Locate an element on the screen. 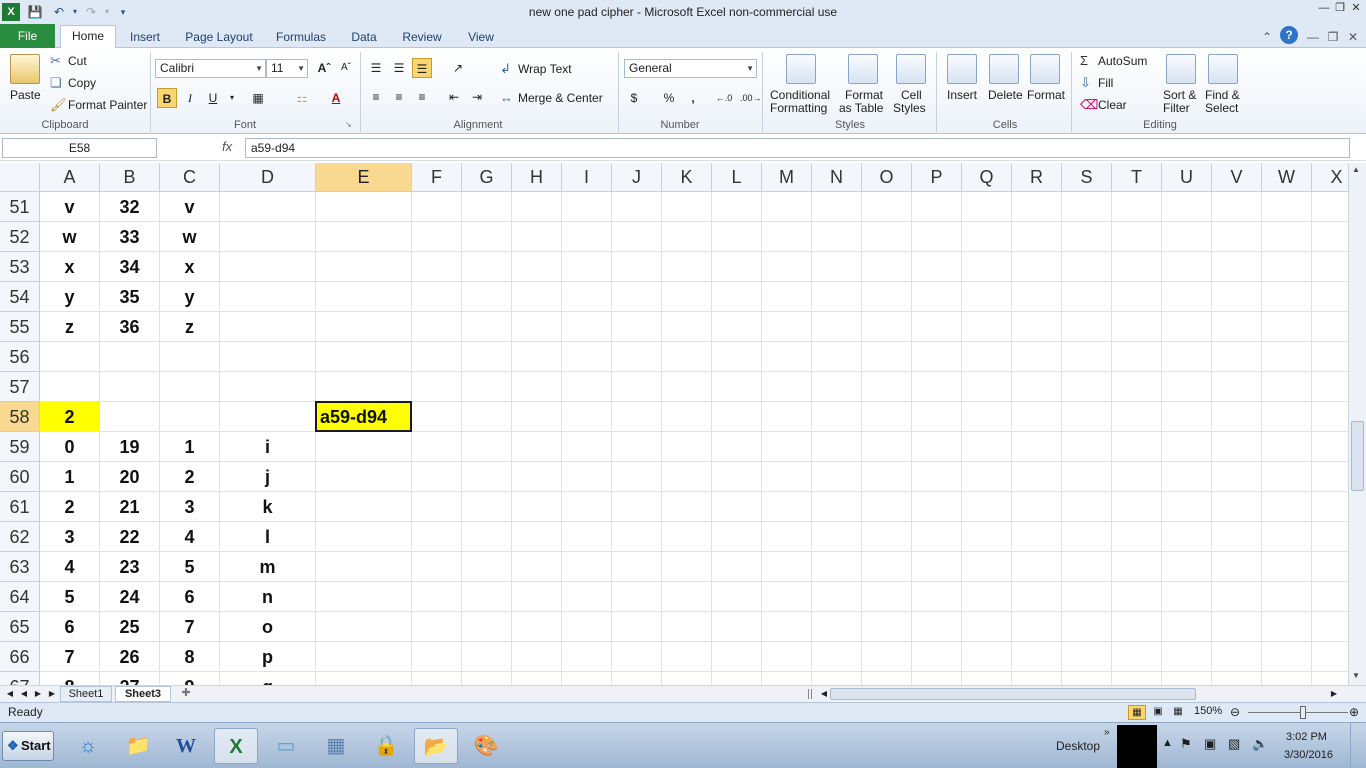 The width and height of the screenshot is (1366, 768). cell-c is located at coordinates (190, 387).